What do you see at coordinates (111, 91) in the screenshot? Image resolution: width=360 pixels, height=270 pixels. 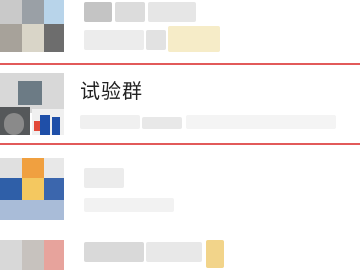 I see `chat-name: 试验群` at bounding box center [111, 91].